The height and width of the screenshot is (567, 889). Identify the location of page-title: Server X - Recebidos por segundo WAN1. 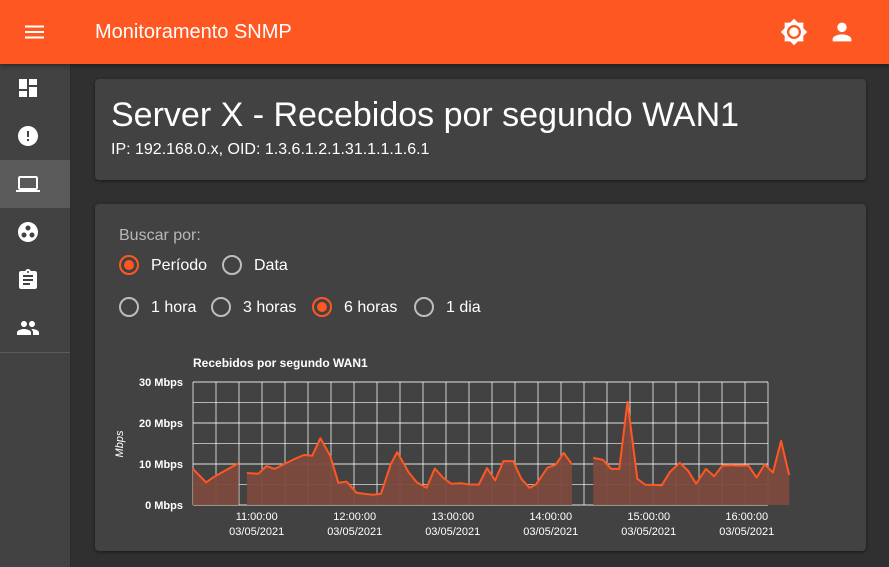
(425, 115).